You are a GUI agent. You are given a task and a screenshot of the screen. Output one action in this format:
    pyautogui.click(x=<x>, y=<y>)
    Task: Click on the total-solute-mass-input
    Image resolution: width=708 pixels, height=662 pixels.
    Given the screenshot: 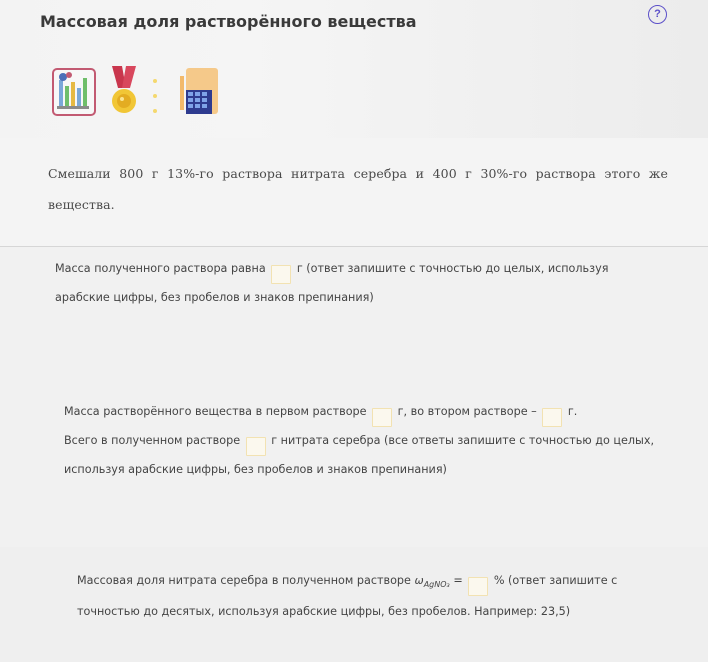 What is the action you would take?
    pyautogui.click(x=255, y=446)
    